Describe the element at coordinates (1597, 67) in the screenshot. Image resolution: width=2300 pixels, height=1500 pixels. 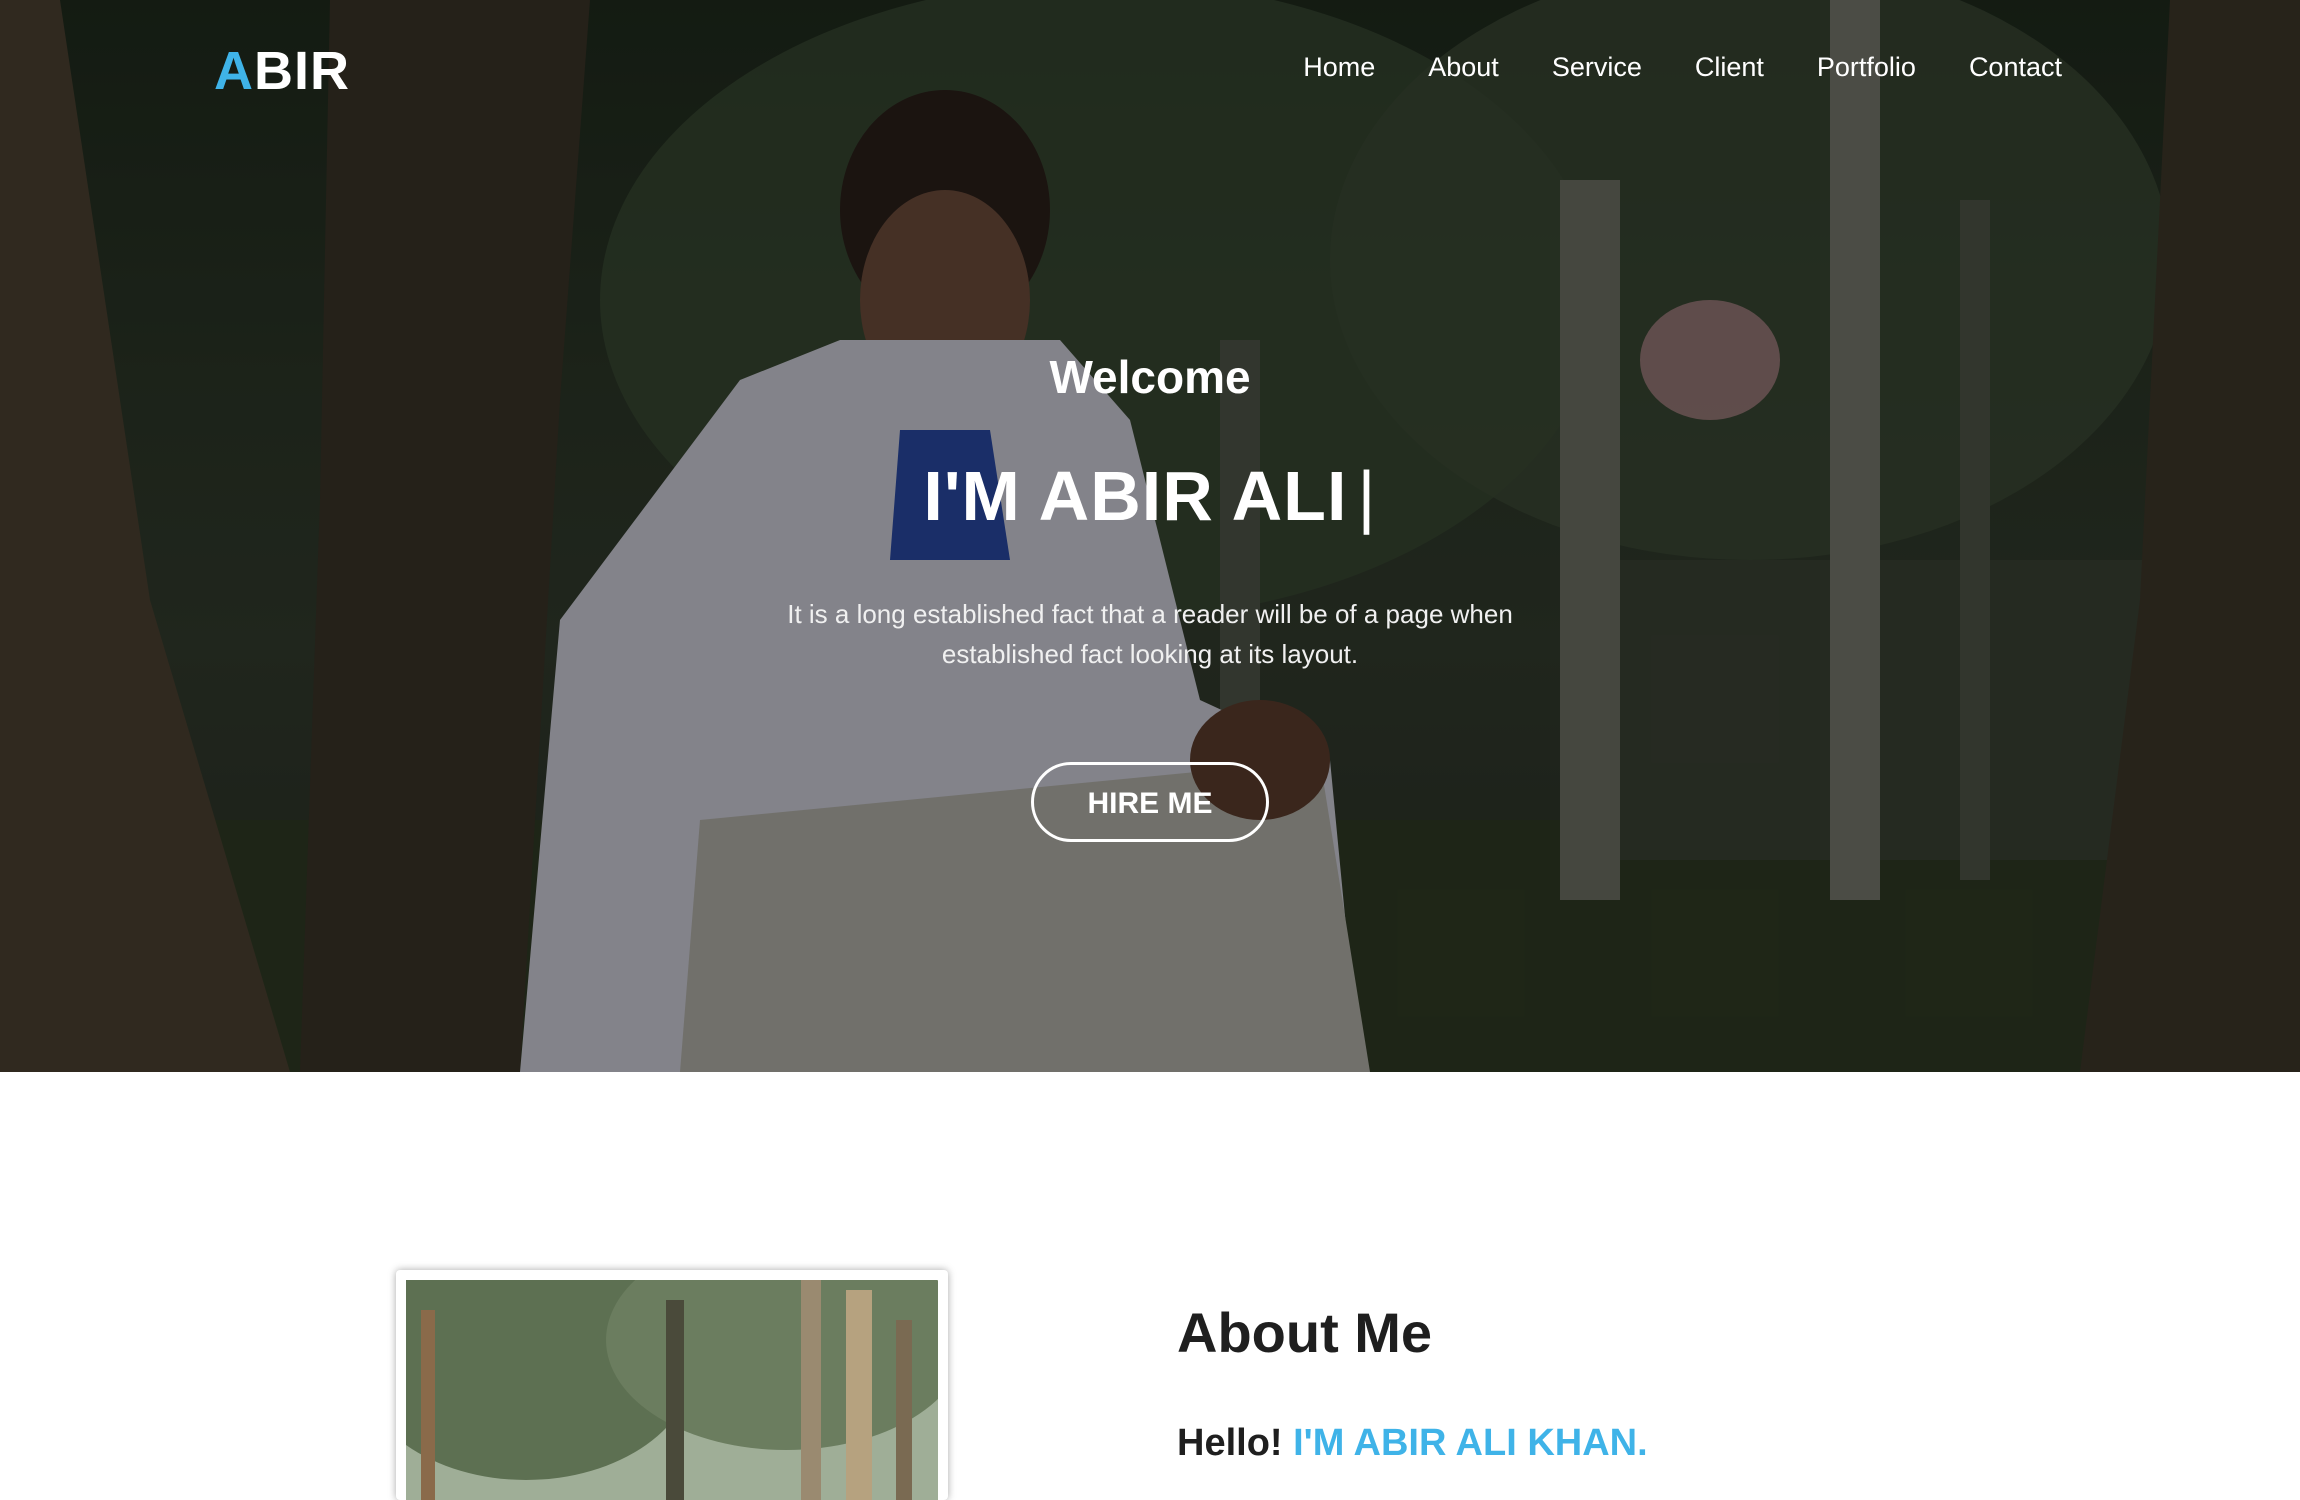
I see `nav-service: Service` at that location.